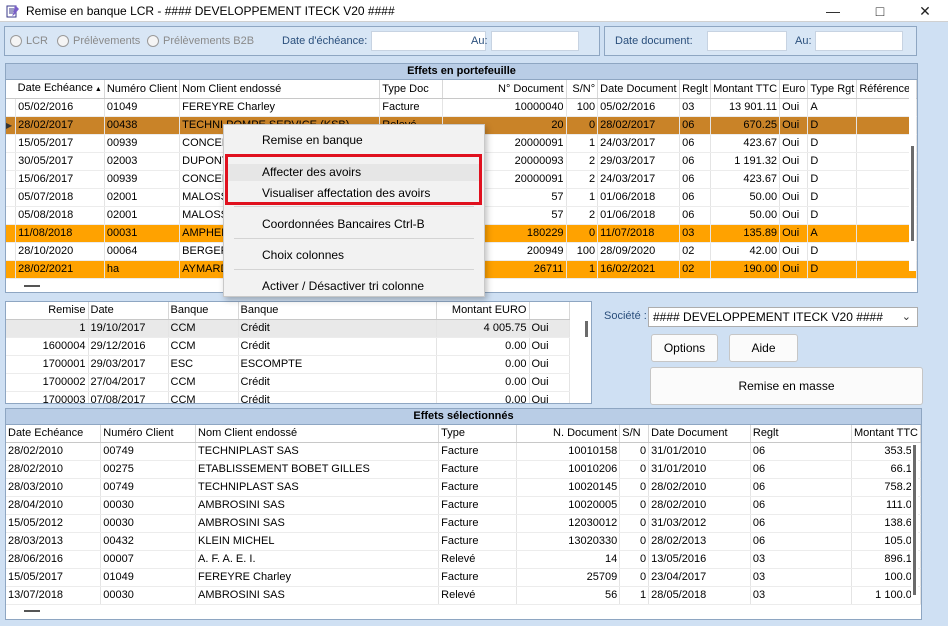 The image size is (948, 626). I want to click on radio-prelevements: Prélèvements, so click(98, 41).